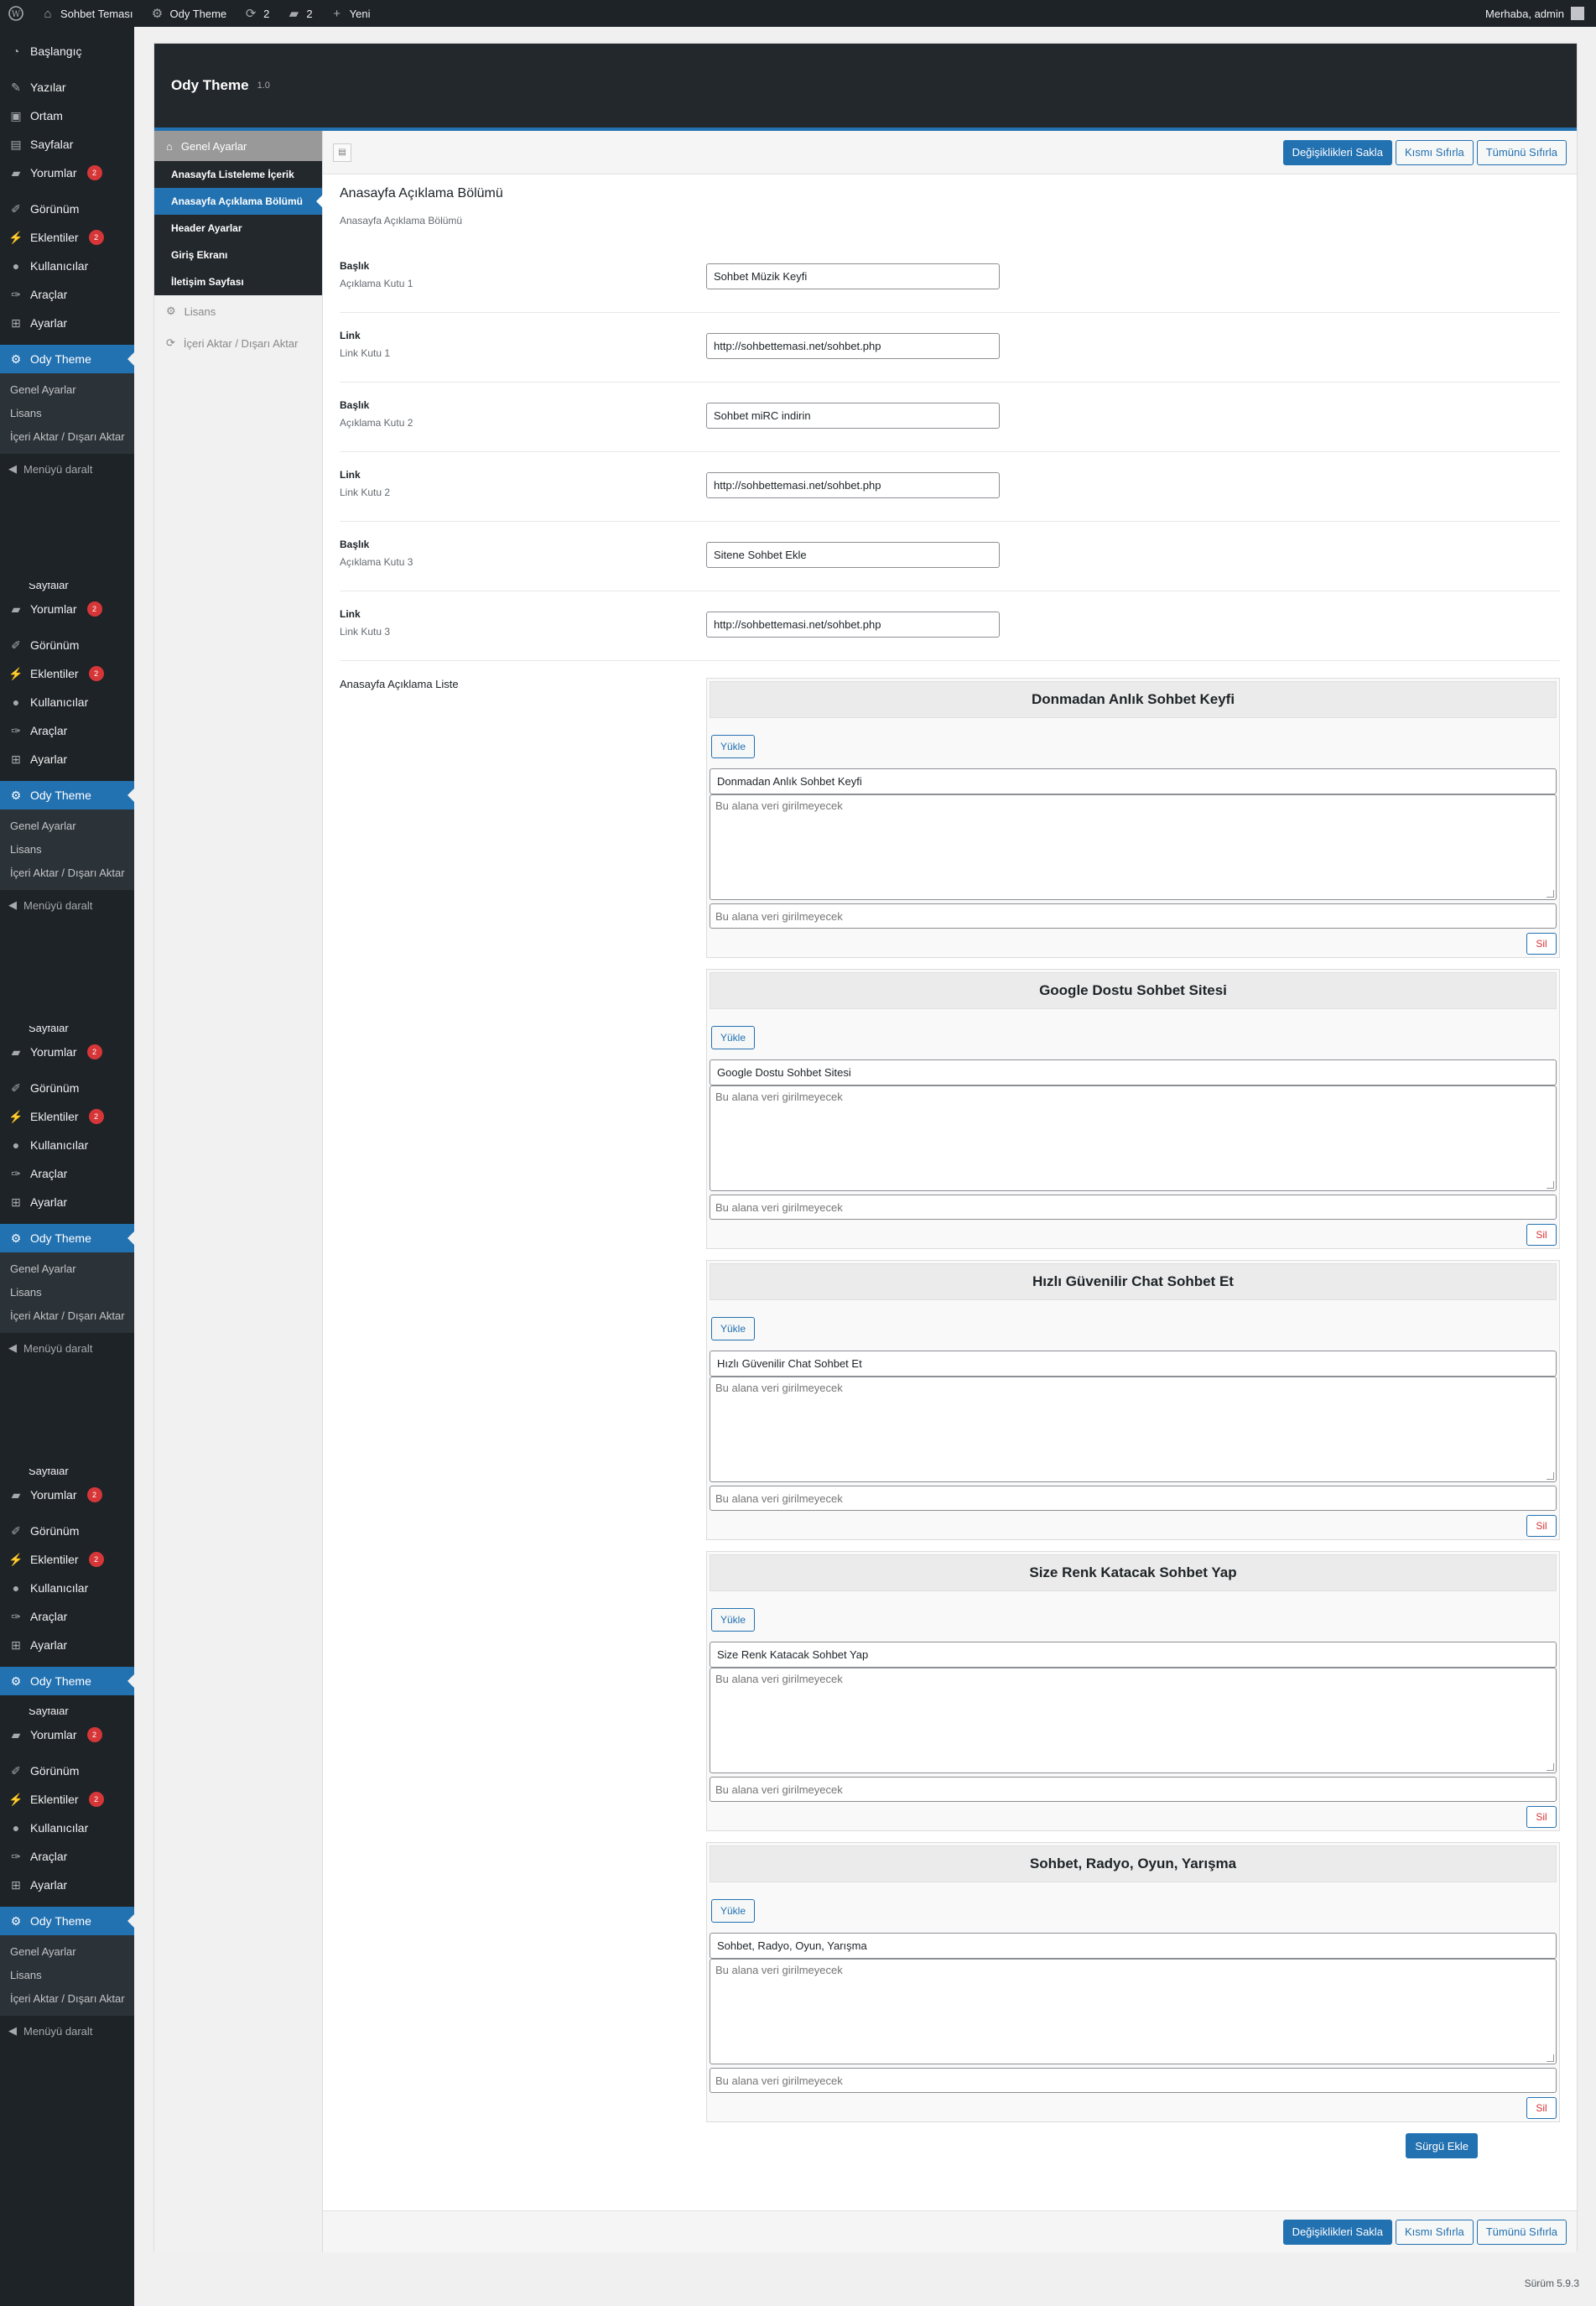 The height and width of the screenshot is (2306, 1596). Describe the element at coordinates (238, 229) in the screenshot. I see `nav-sub-header: Header Ayarlar` at that location.